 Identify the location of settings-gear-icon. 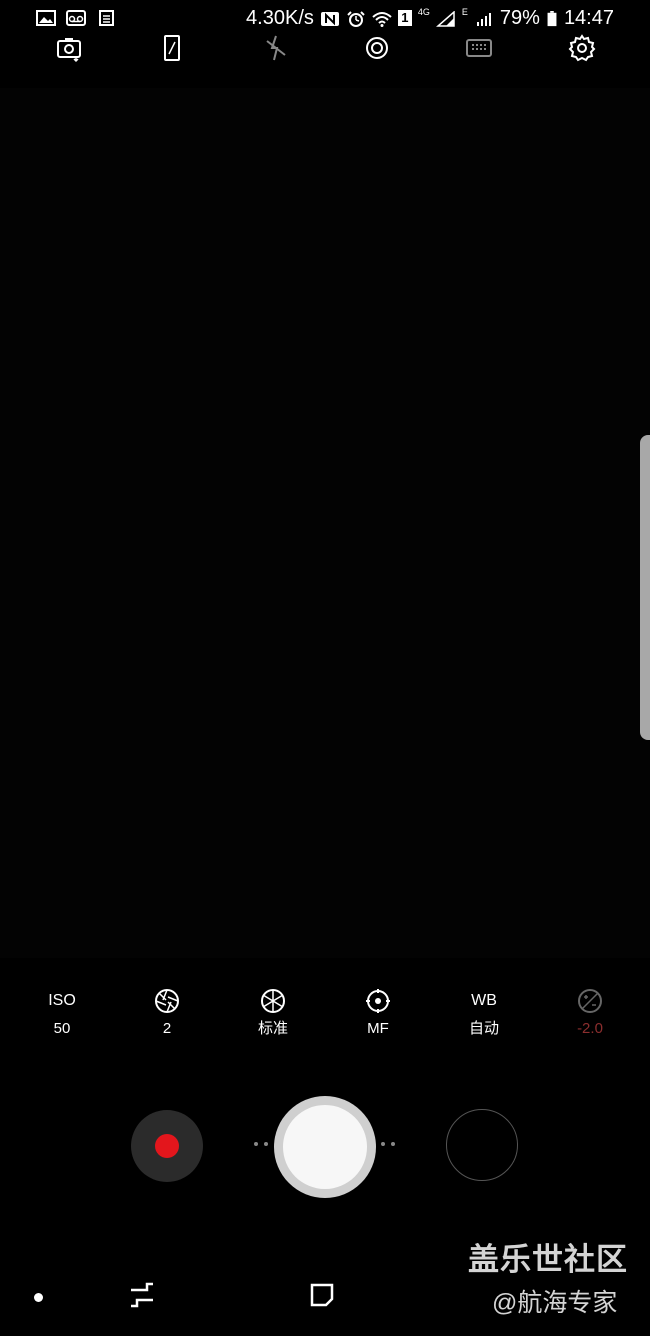
(582, 48).